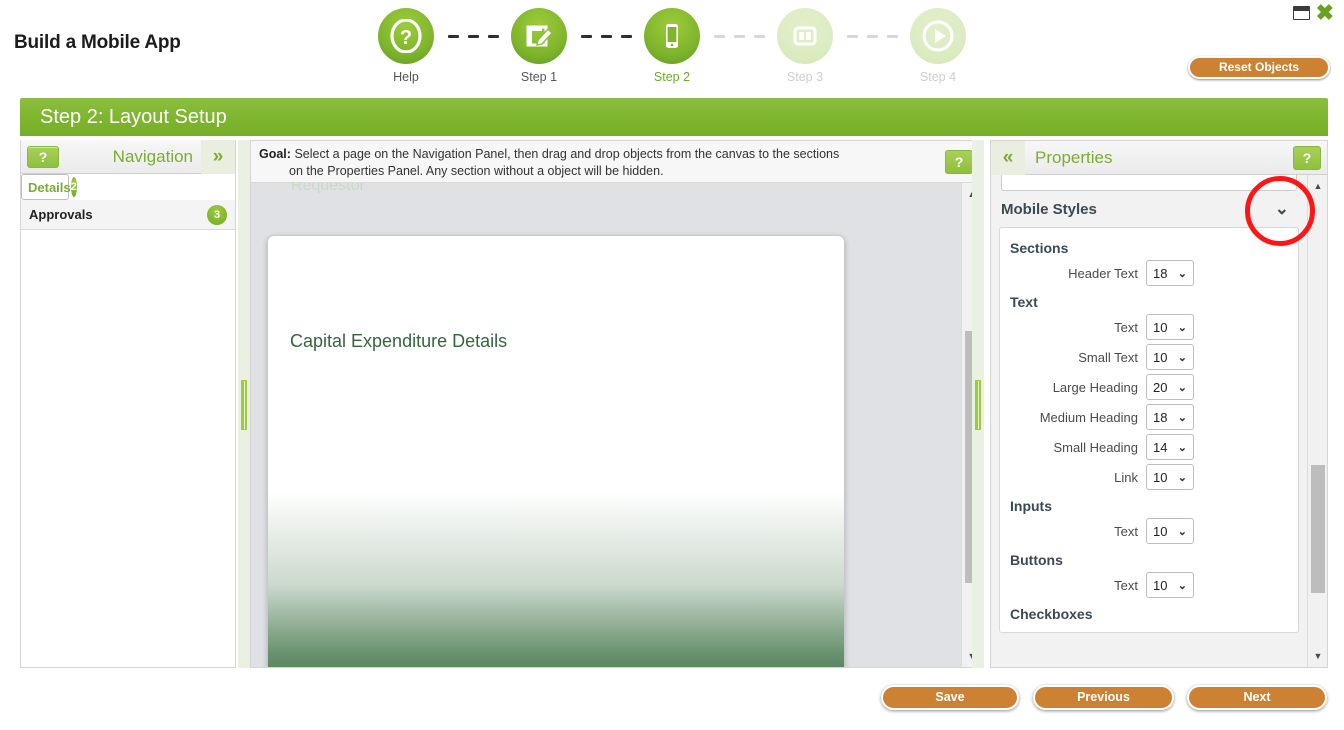 The width and height of the screenshot is (1344, 730). I want to click on next-button: Next, so click(1257, 697).